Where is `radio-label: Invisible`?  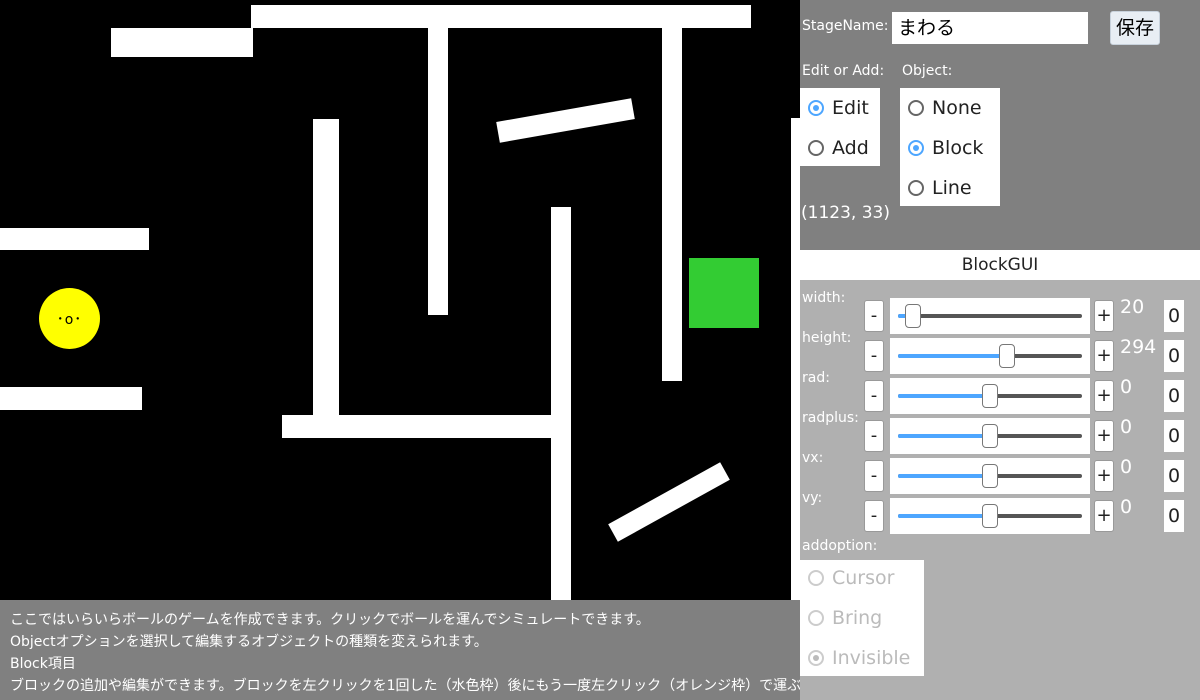 radio-label: Invisible is located at coordinates (871, 658).